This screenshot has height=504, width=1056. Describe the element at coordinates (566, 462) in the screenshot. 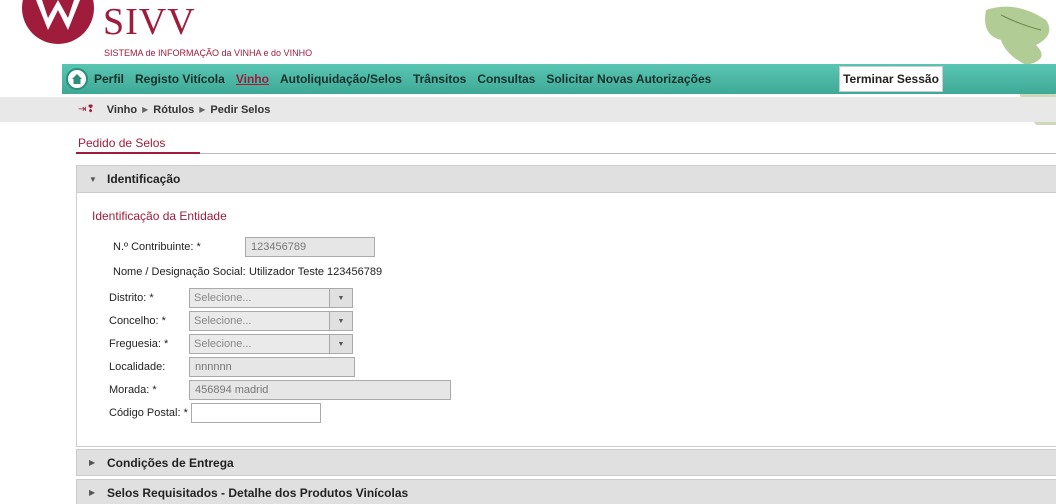

I see `panel-condicoes-entrega-header: ▶ Condições de Entrega` at that location.